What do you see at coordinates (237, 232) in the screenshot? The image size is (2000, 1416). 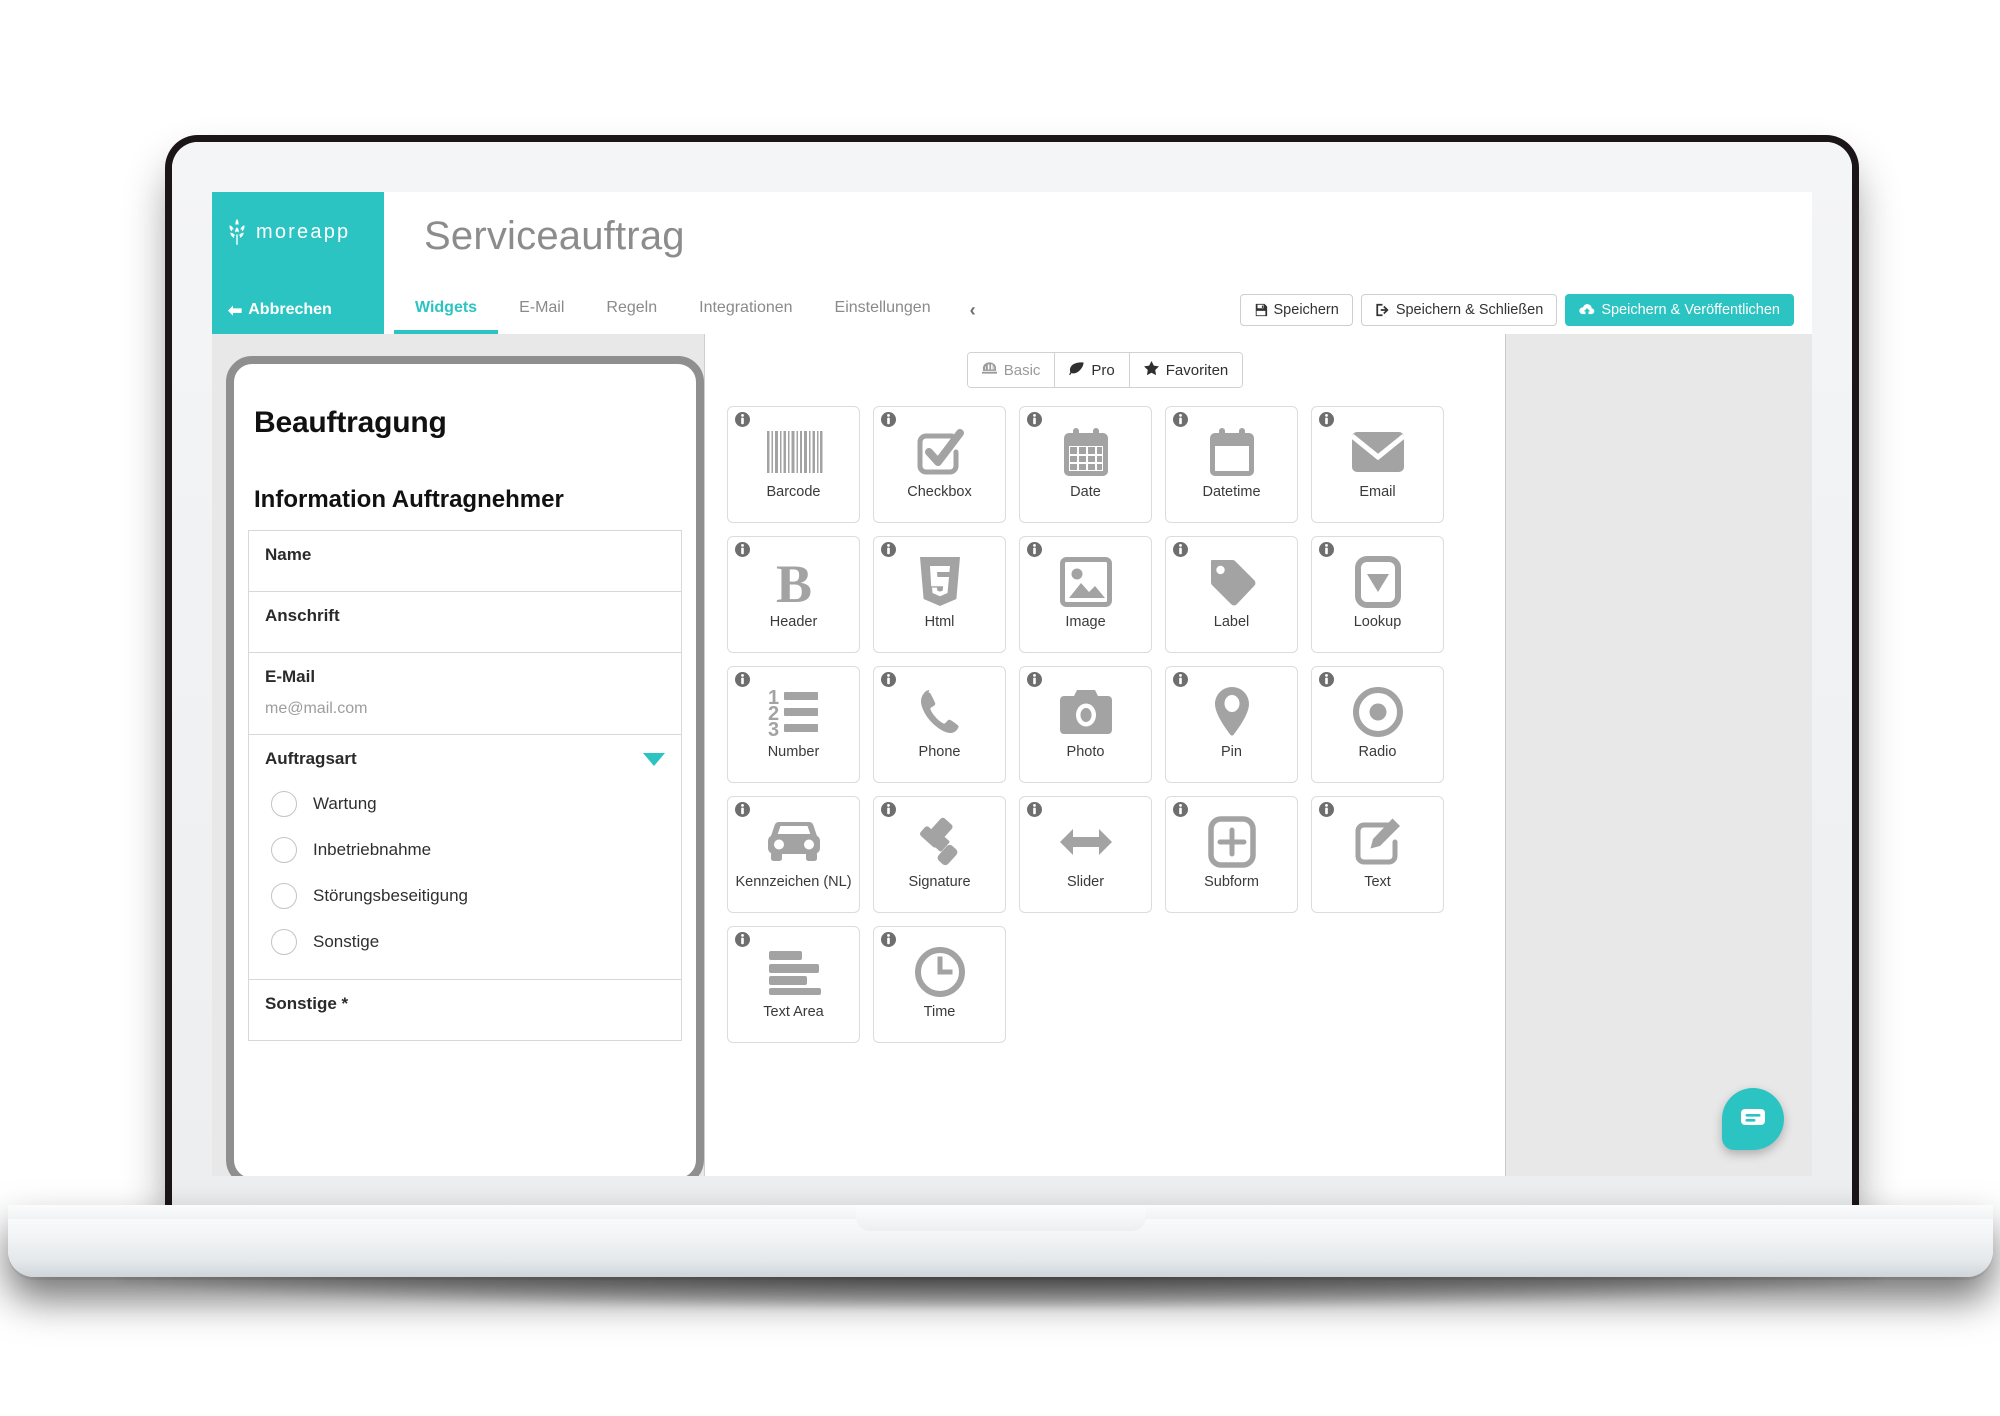 I see `wheat-icon` at bounding box center [237, 232].